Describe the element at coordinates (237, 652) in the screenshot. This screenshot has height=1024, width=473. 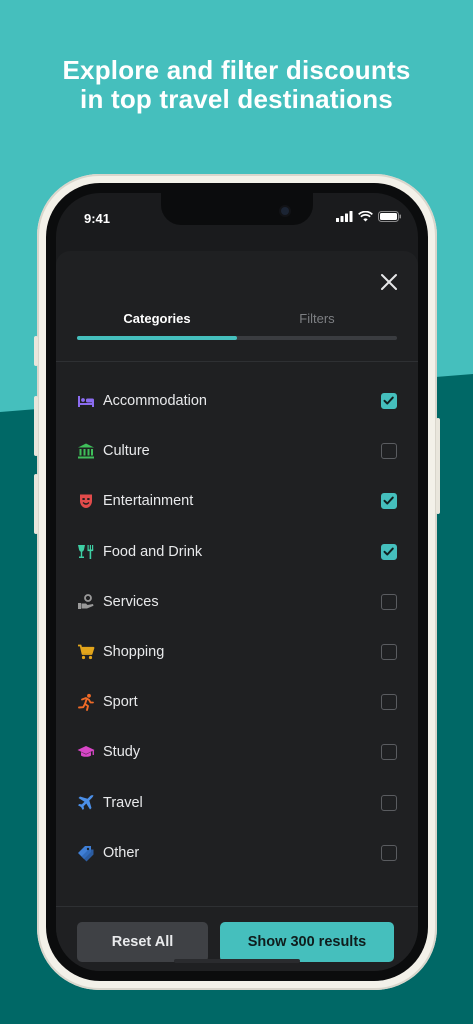
I see `category-item-shopping: Shopping` at that location.